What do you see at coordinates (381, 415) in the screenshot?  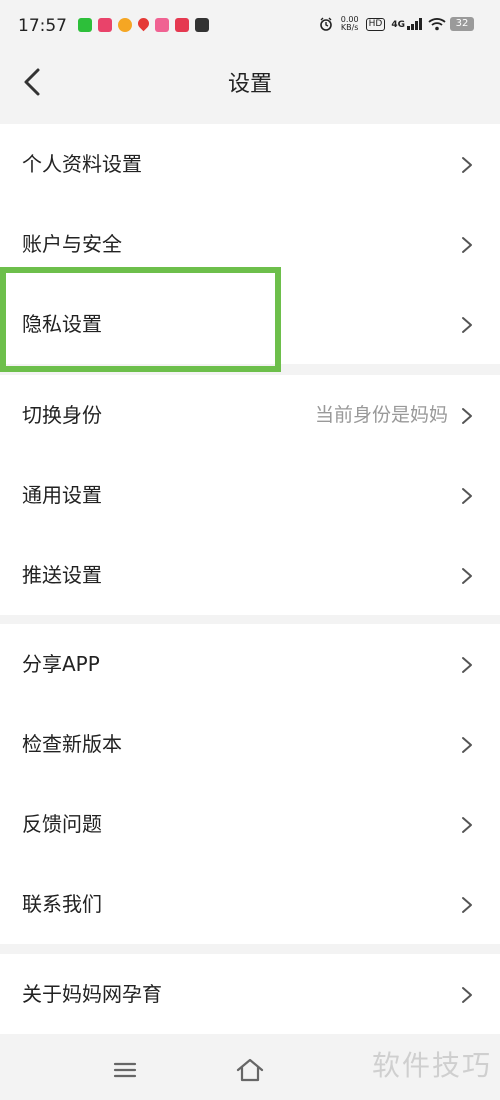 I see `row-value: 当前身份是妈妈` at bounding box center [381, 415].